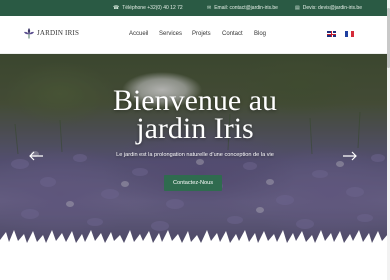 The width and height of the screenshot is (390, 280). I want to click on nav-item-contact: Contact, so click(232, 34).